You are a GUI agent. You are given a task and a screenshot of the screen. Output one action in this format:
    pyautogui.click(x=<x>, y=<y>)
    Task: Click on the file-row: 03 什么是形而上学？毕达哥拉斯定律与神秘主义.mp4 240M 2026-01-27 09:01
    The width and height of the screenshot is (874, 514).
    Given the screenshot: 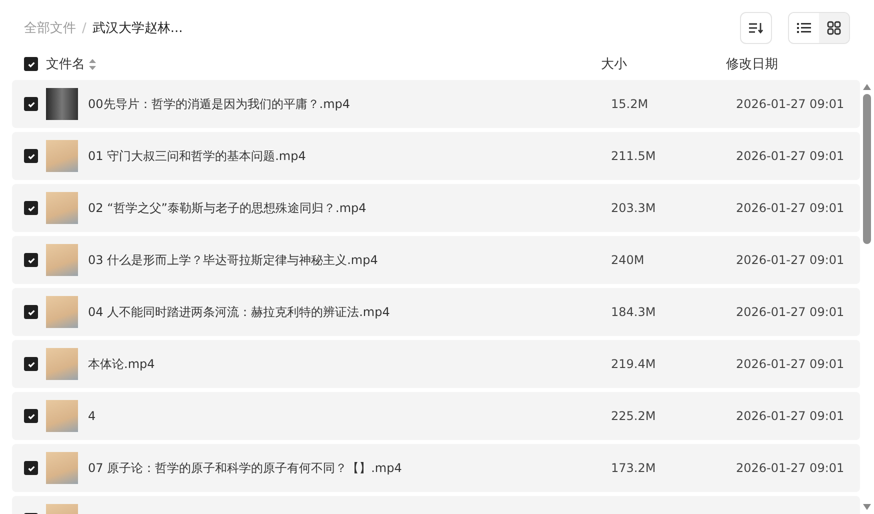 What is the action you would take?
    pyautogui.click(x=436, y=260)
    